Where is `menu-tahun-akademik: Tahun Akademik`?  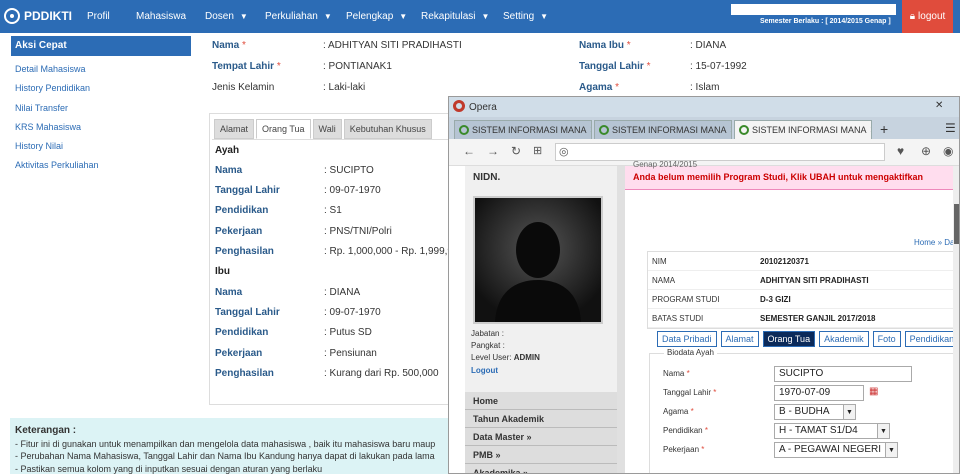
menu-tahun-akademik: Tahun Akademik is located at coordinates (541, 419).